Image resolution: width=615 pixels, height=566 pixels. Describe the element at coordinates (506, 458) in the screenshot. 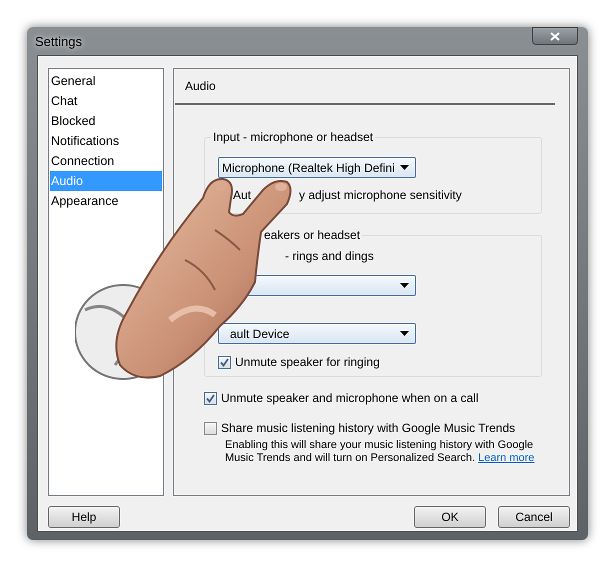

I see `learn-more-link: Learn more` at that location.